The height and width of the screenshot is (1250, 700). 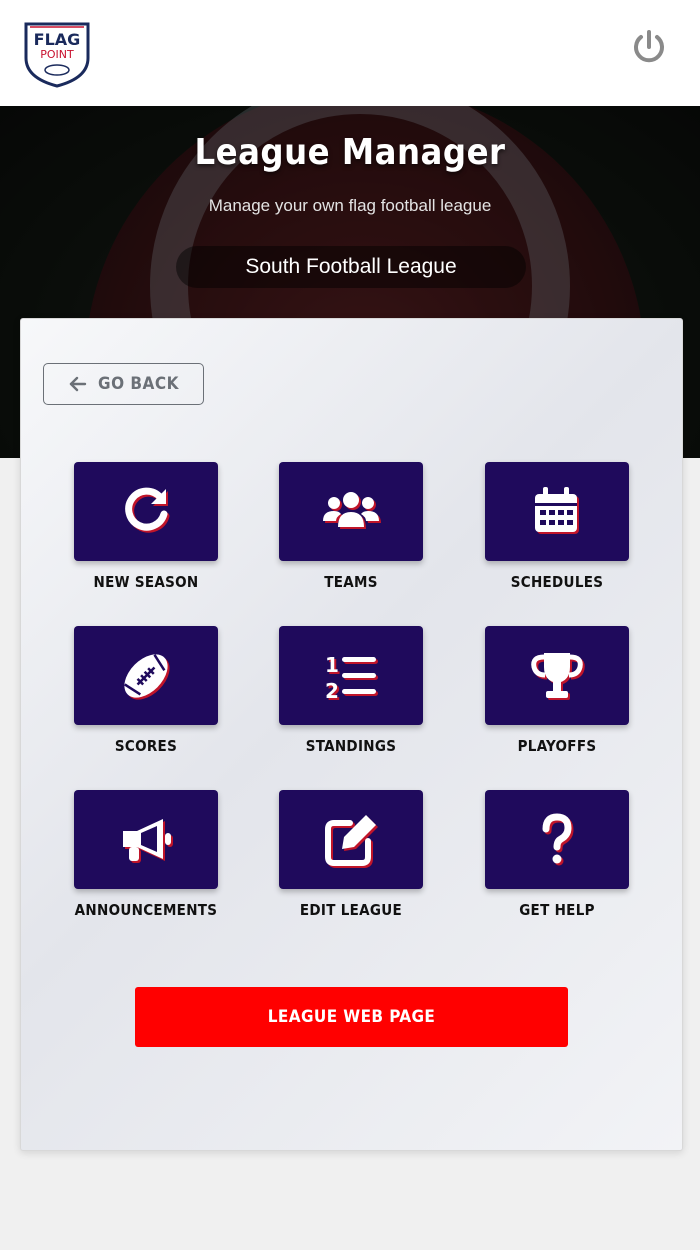 I want to click on tile-playoffs, so click(x=557, y=675).